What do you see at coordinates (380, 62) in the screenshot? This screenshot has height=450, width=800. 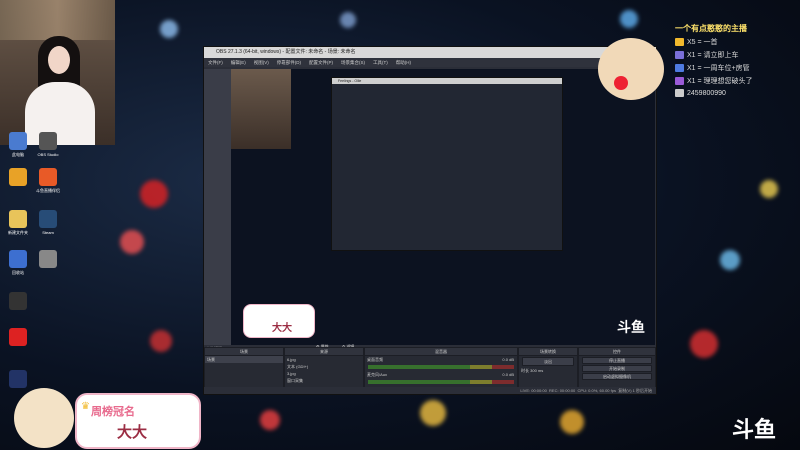 I see `menu-tools: 工具(T)` at bounding box center [380, 62].